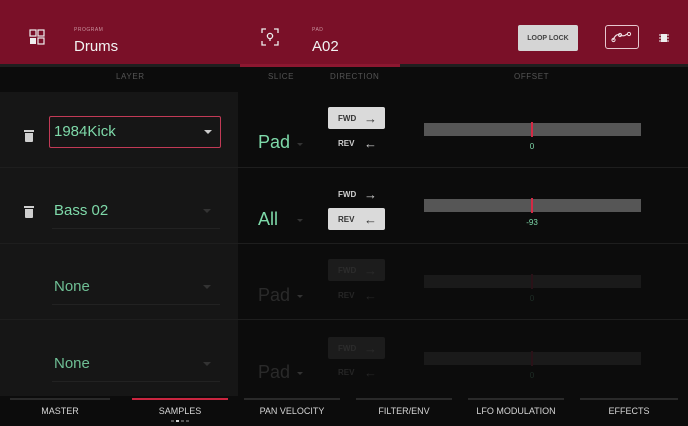 The height and width of the screenshot is (426, 688). I want to click on column-header-offset: OFFSET, so click(532, 76).